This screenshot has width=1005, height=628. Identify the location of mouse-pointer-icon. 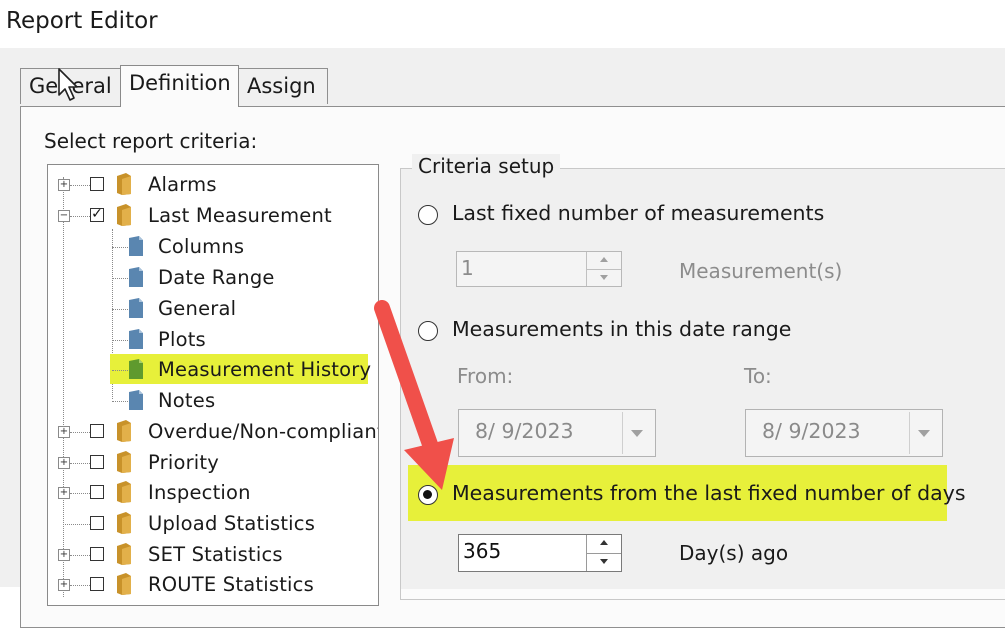
(68, 84).